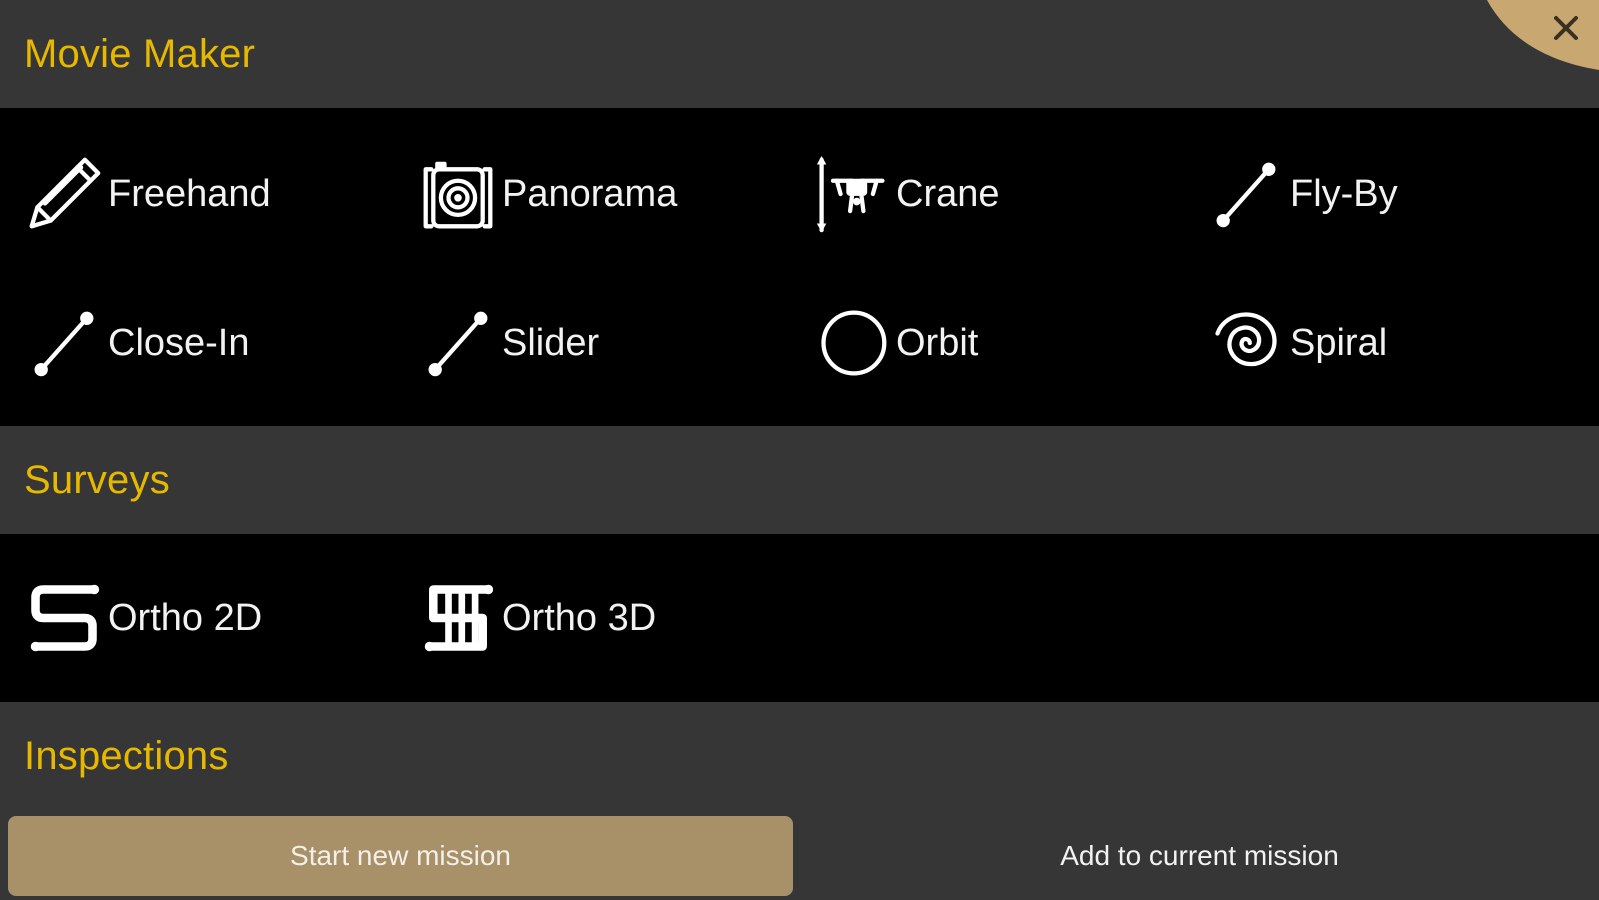 The height and width of the screenshot is (900, 1599). Describe the element at coordinates (458, 194) in the screenshot. I see `panorama-camera-icon` at that location.